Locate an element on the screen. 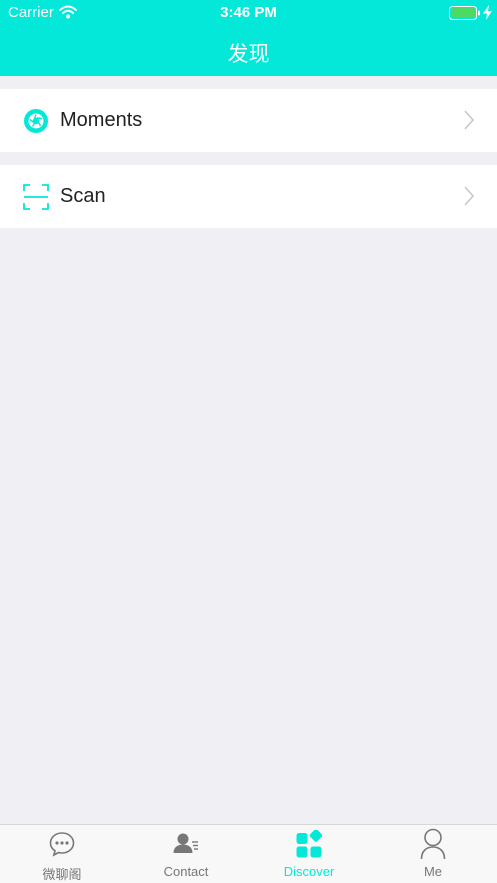 The image size is (497, 883). tab-me: Me is located at coordinates (433, 854).